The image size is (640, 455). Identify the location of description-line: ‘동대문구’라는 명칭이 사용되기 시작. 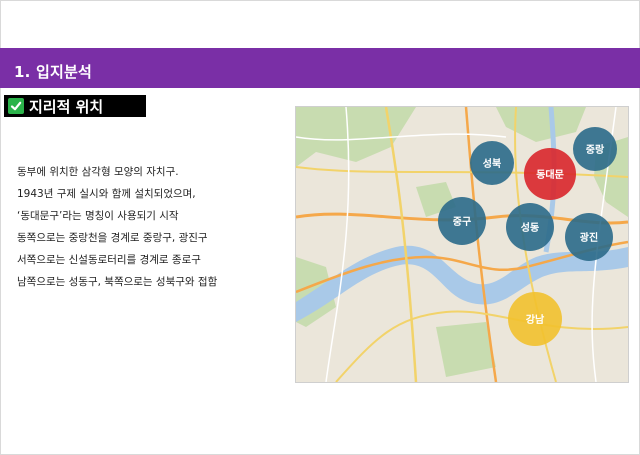
(98, 216).